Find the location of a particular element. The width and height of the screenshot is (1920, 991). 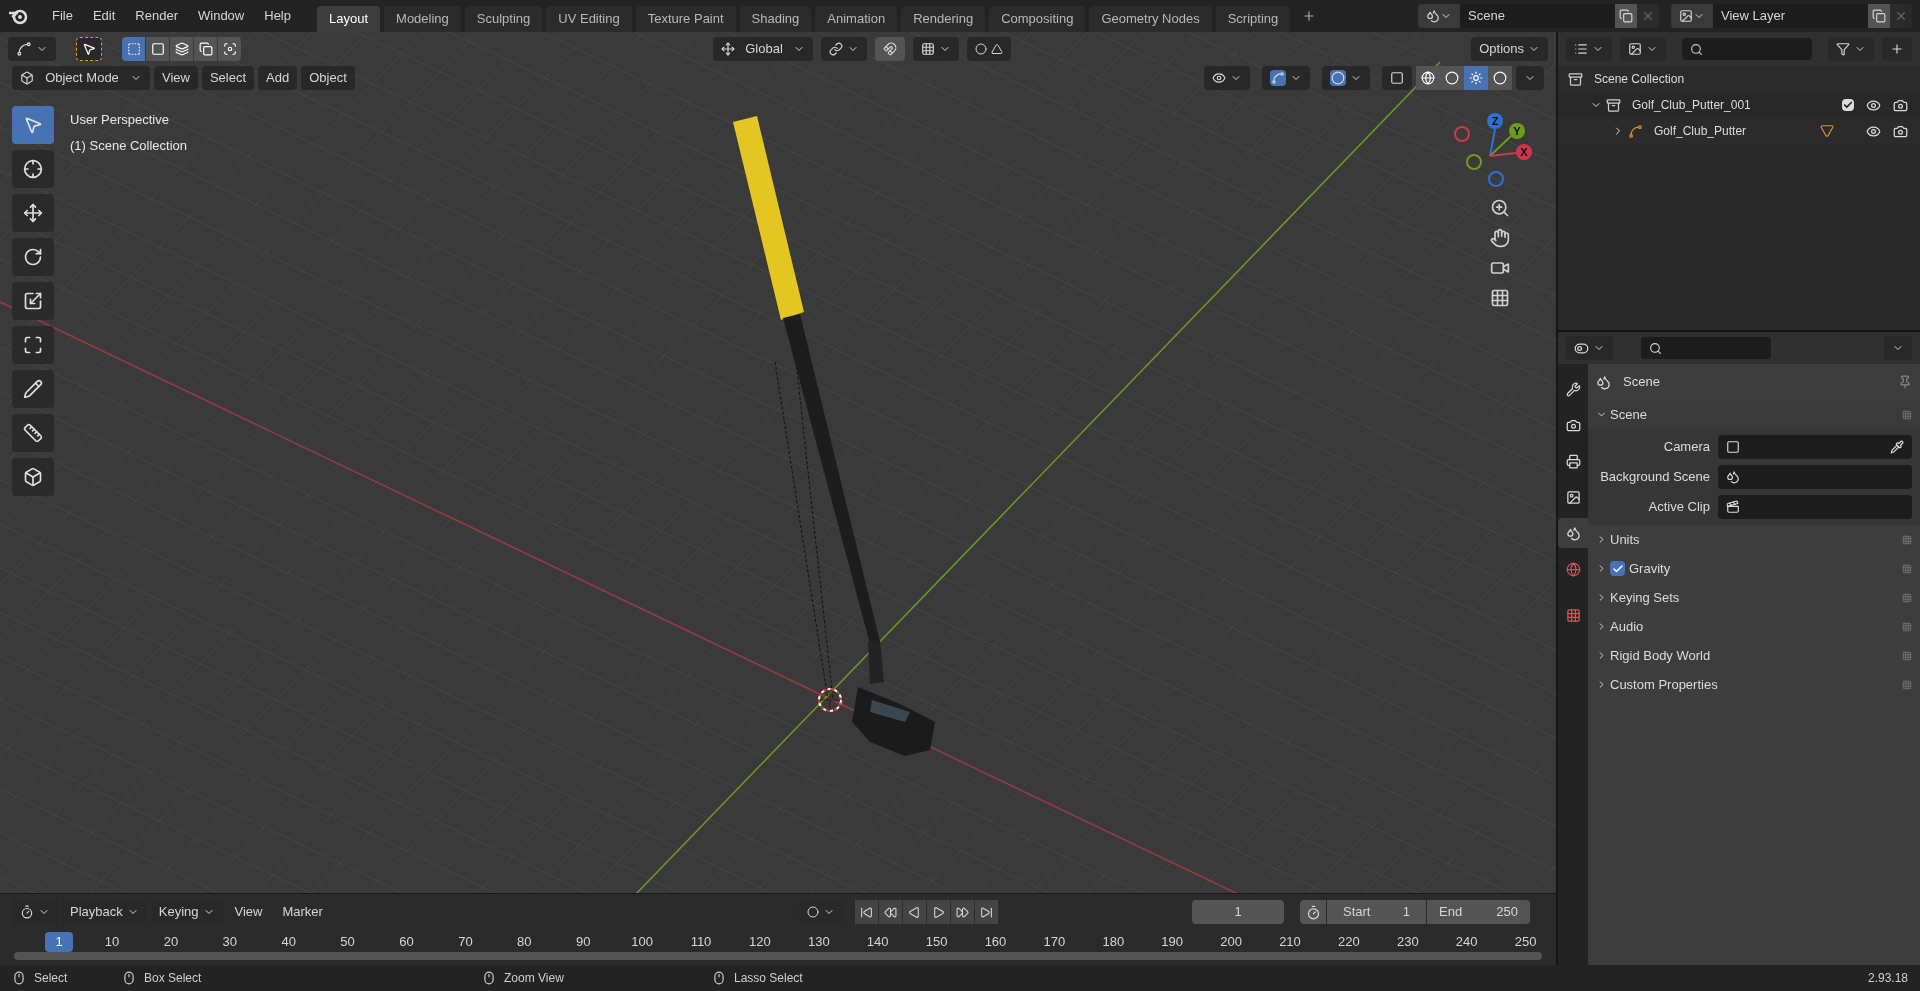

visibility-dropdown is located at coordinates (1227, 78).